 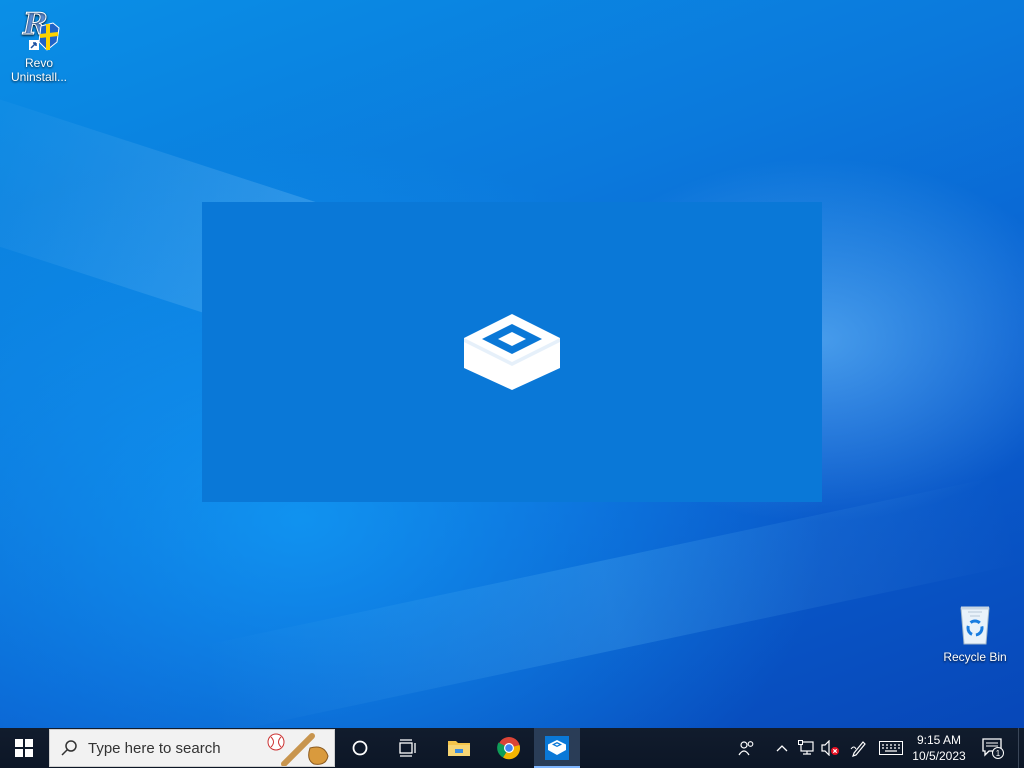 I want to click on touch-keyboard-button, so click(x=891, y=748).